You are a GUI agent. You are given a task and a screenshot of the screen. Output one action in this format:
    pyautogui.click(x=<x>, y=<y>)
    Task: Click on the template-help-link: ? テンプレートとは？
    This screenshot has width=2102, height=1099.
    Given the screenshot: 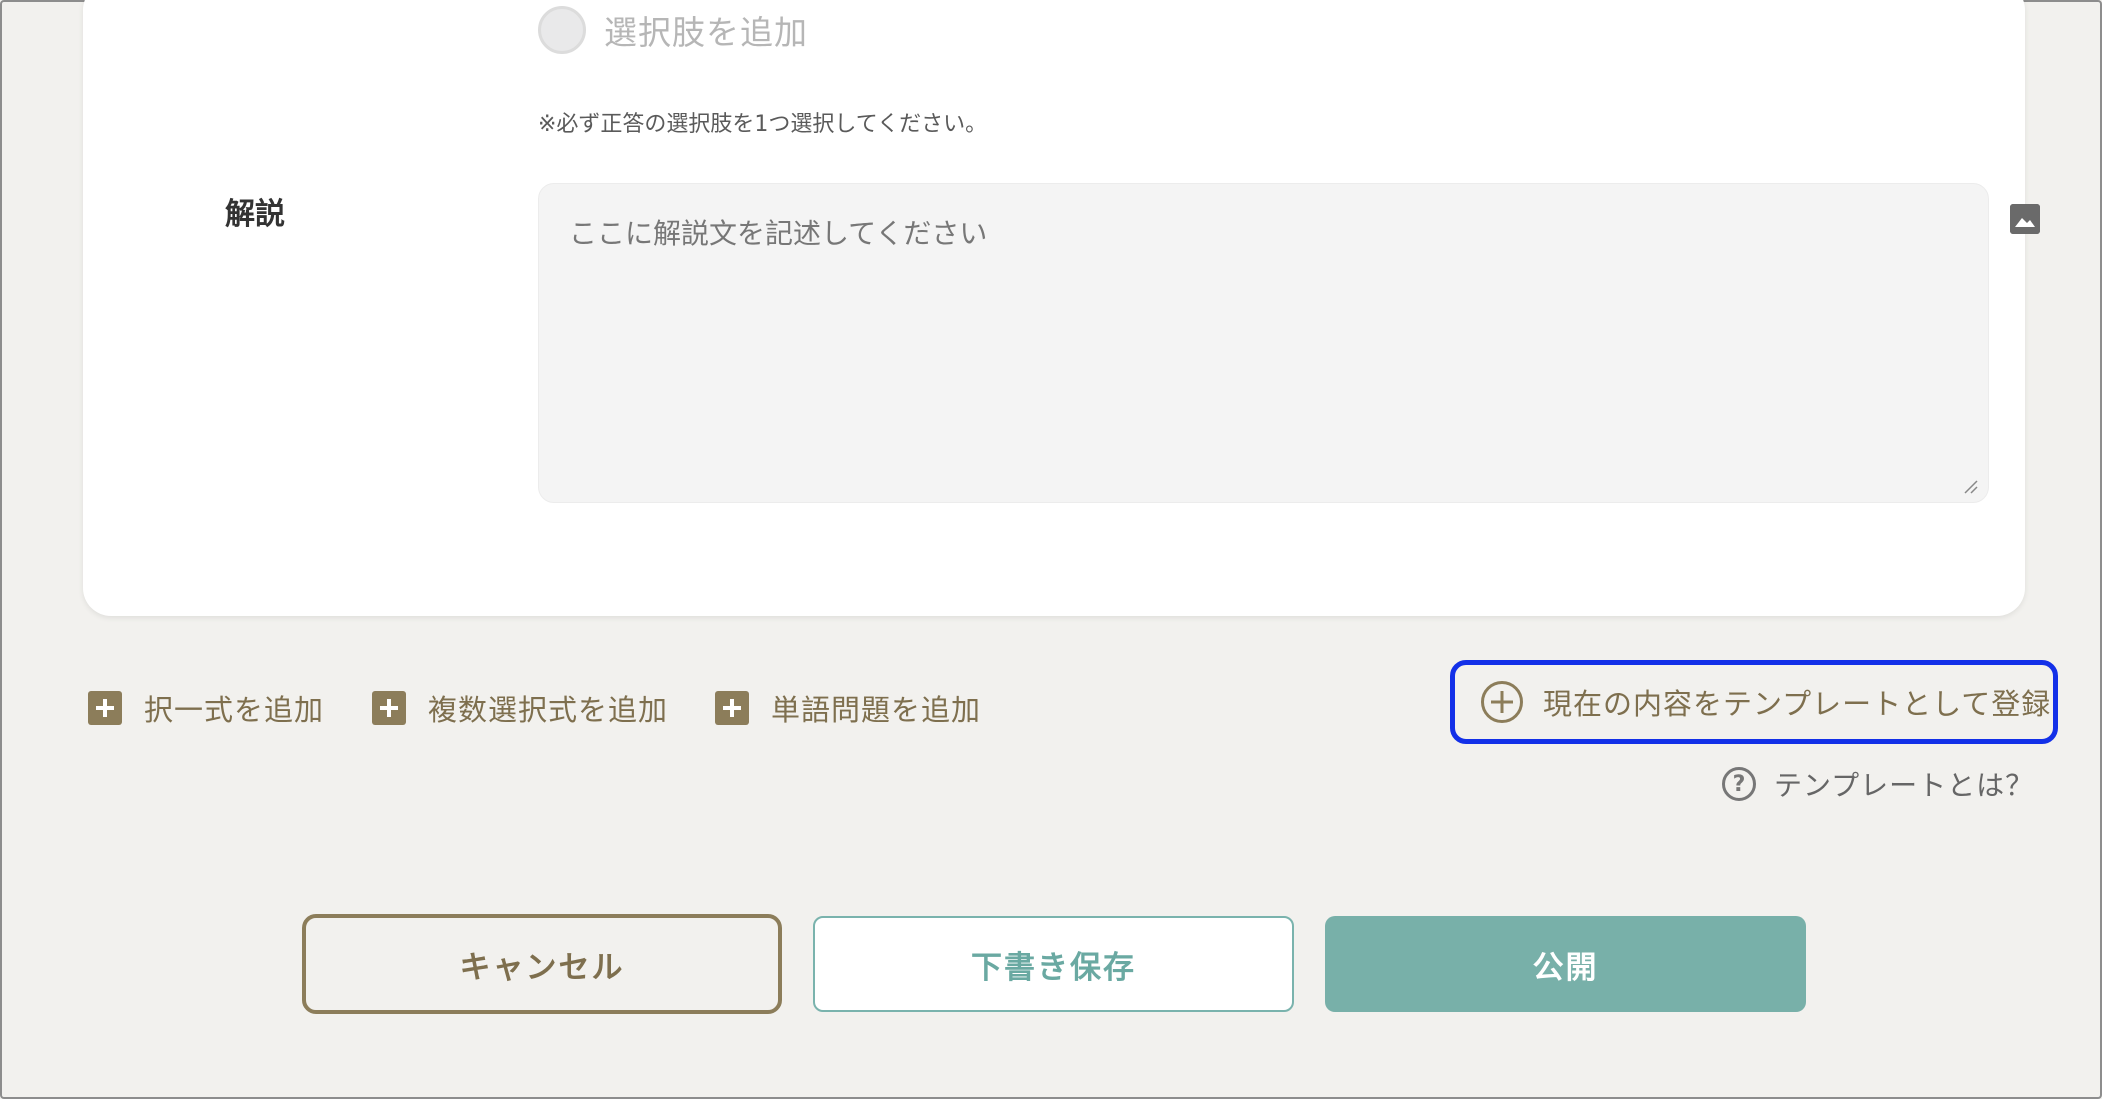 What is the action you would take?
    pyautogui.click(x=1878, y=784)
    